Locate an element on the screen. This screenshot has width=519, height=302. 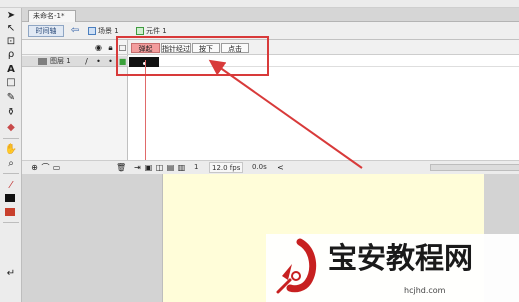
lock-icon: 🔒︎ is located at coordinates (110, 47).